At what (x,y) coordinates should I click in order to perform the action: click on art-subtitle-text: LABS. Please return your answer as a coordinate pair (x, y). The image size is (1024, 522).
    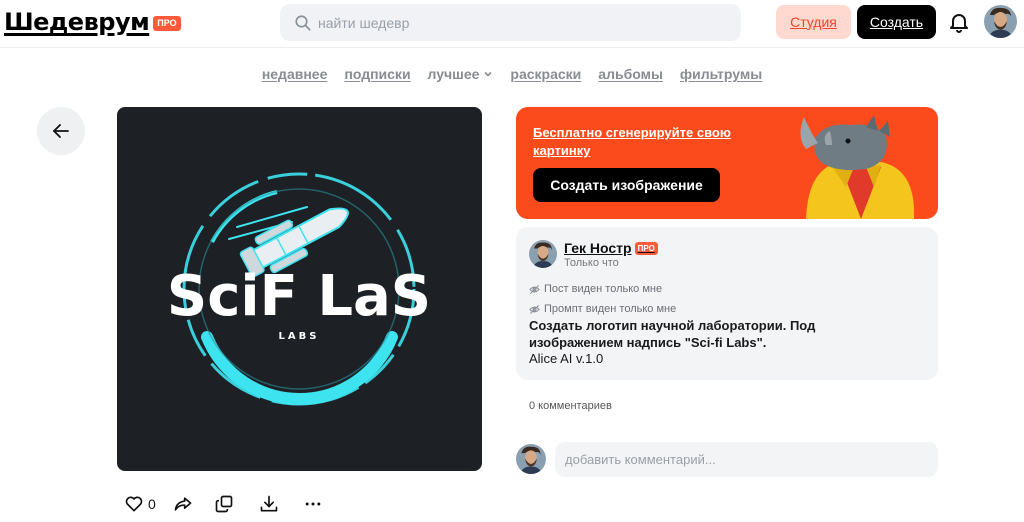
    Looking at the image, I should click on (299, 336).